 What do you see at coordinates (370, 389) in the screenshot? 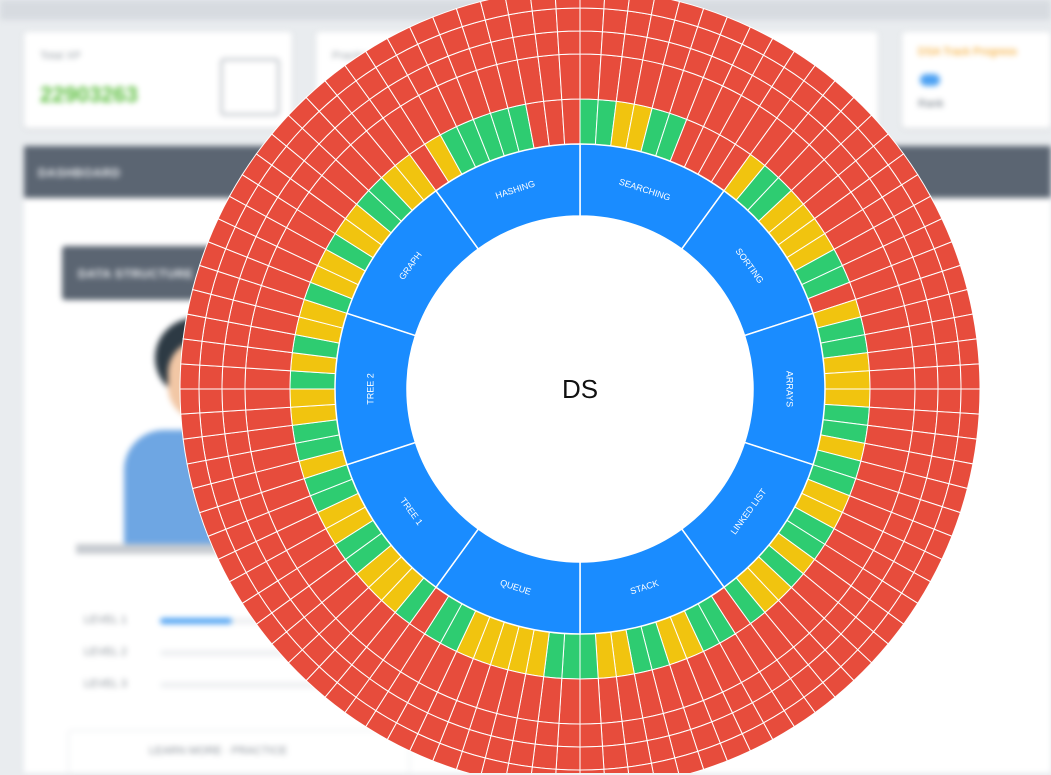
I see `topic-label: TREE 2` at bounding box center [370, 389].